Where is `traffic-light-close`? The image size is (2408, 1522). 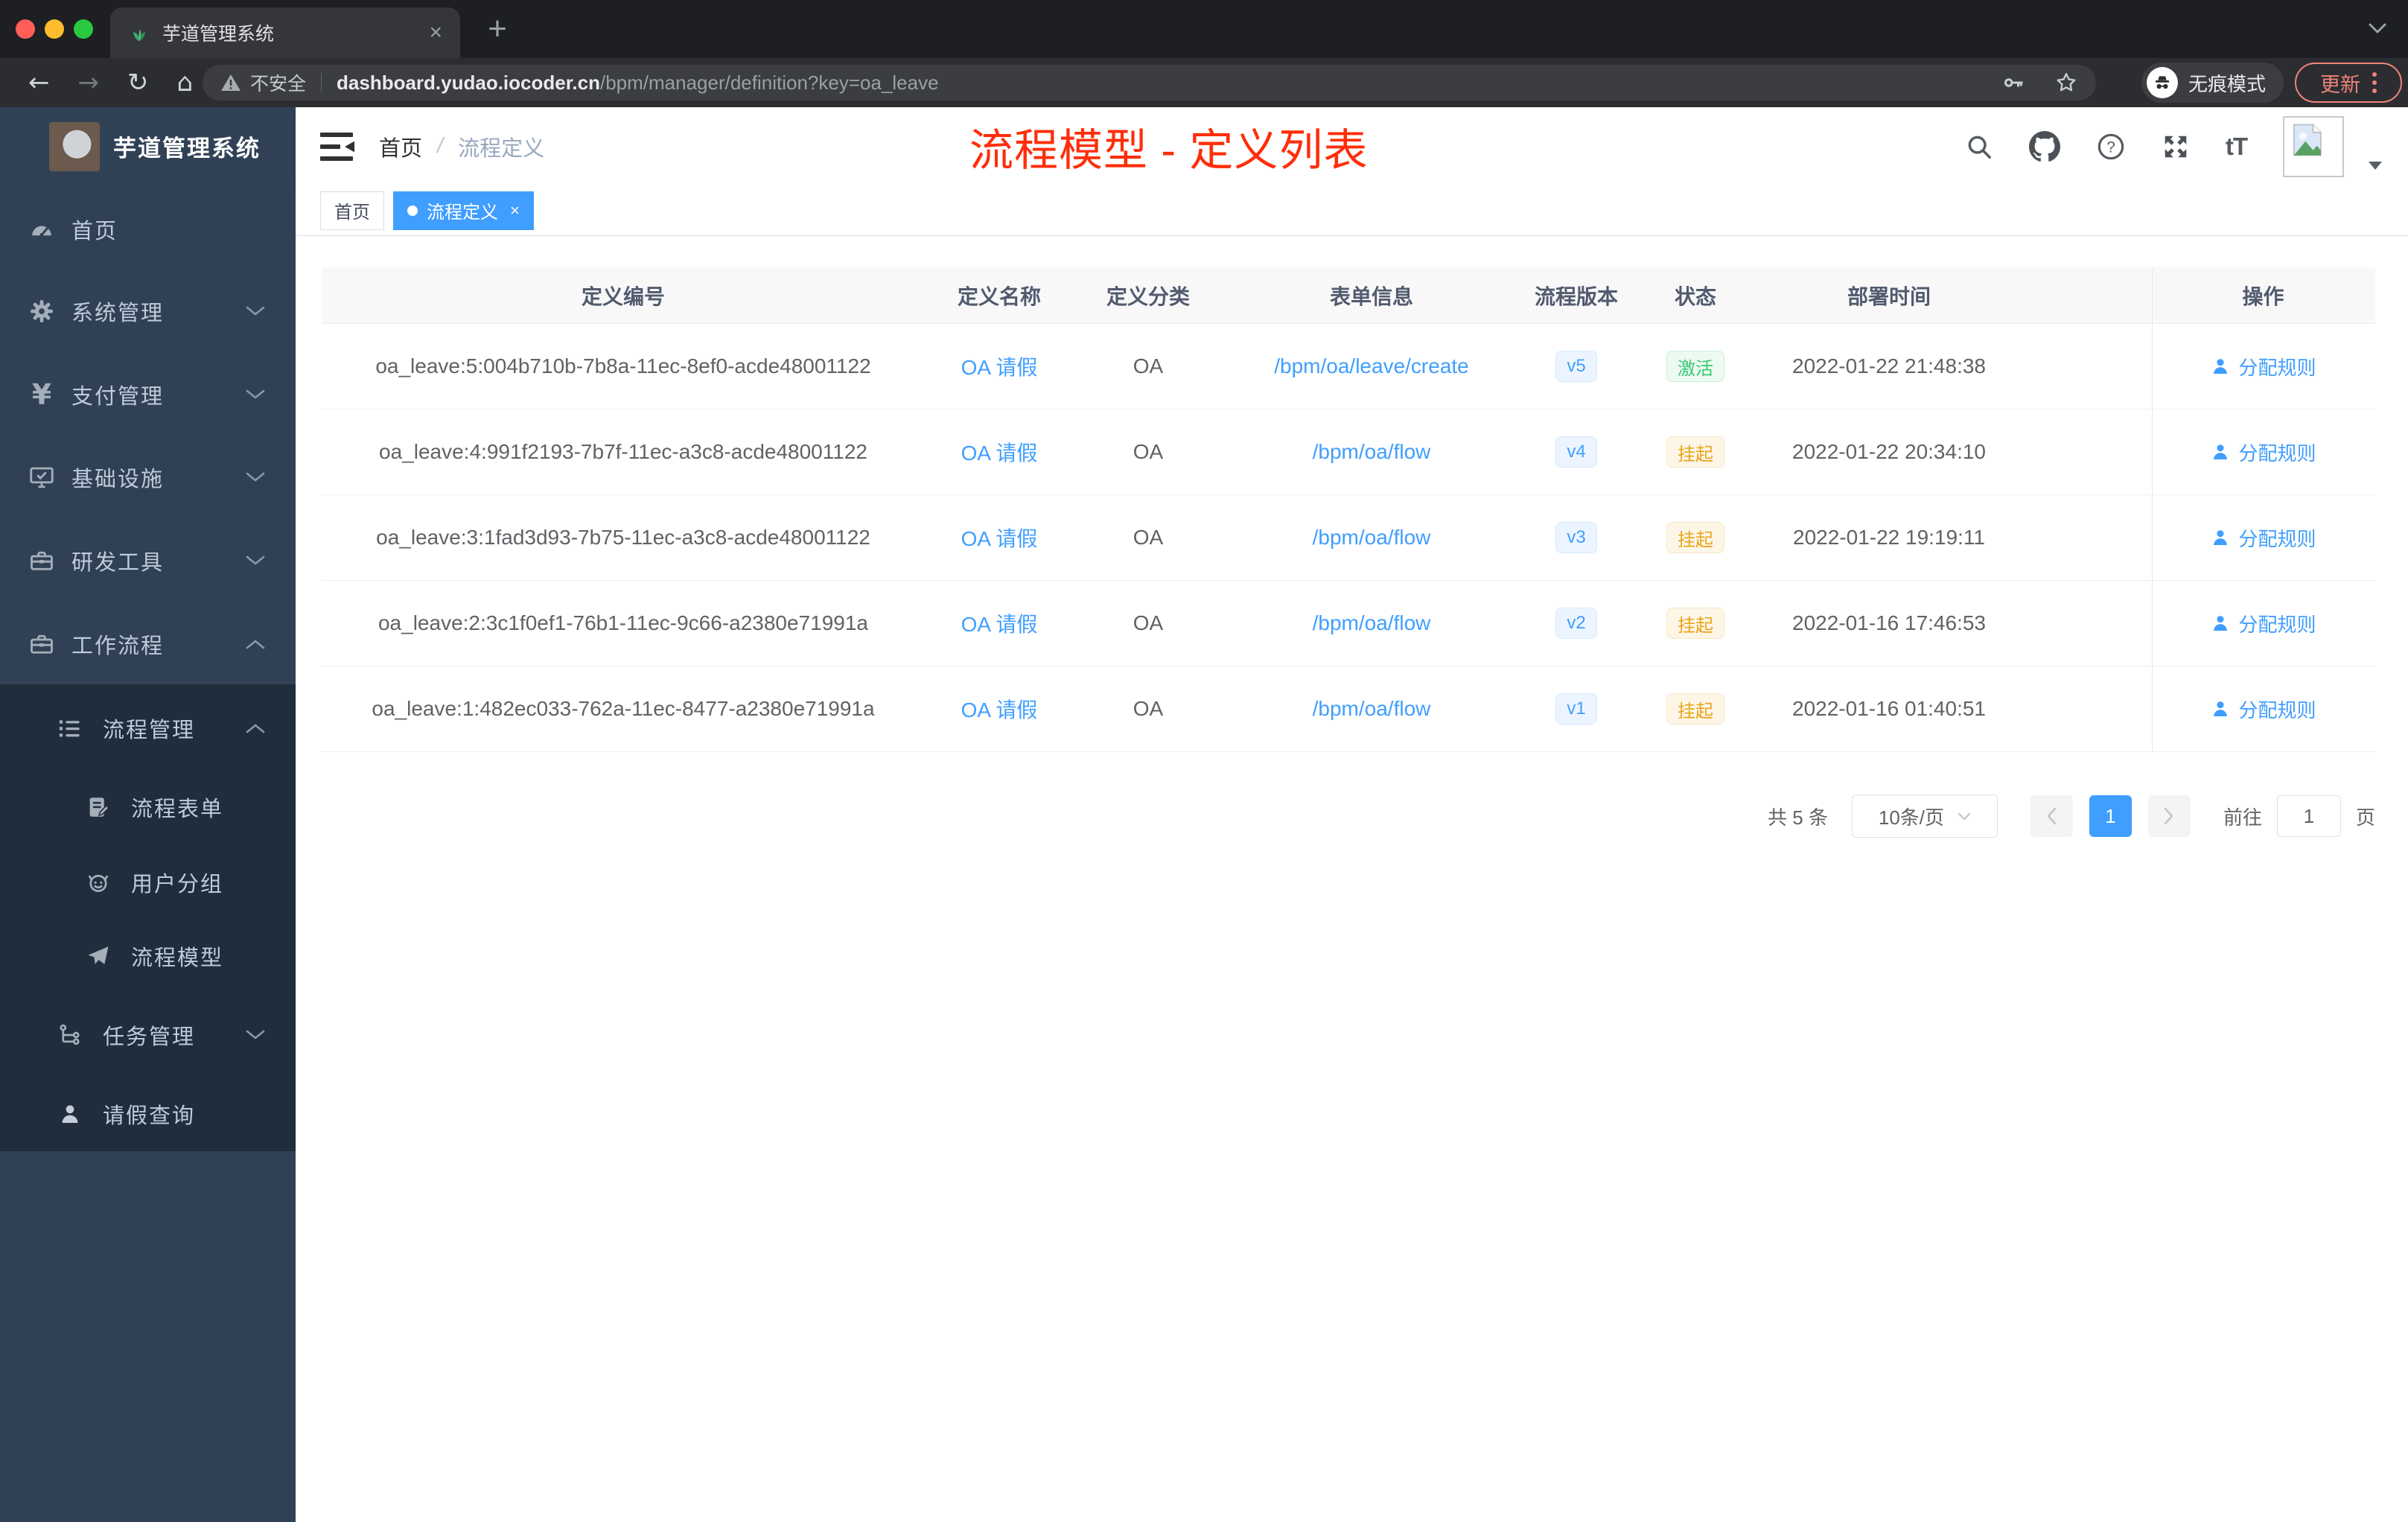 traffic-light-close is located at coordinates (25, 29).